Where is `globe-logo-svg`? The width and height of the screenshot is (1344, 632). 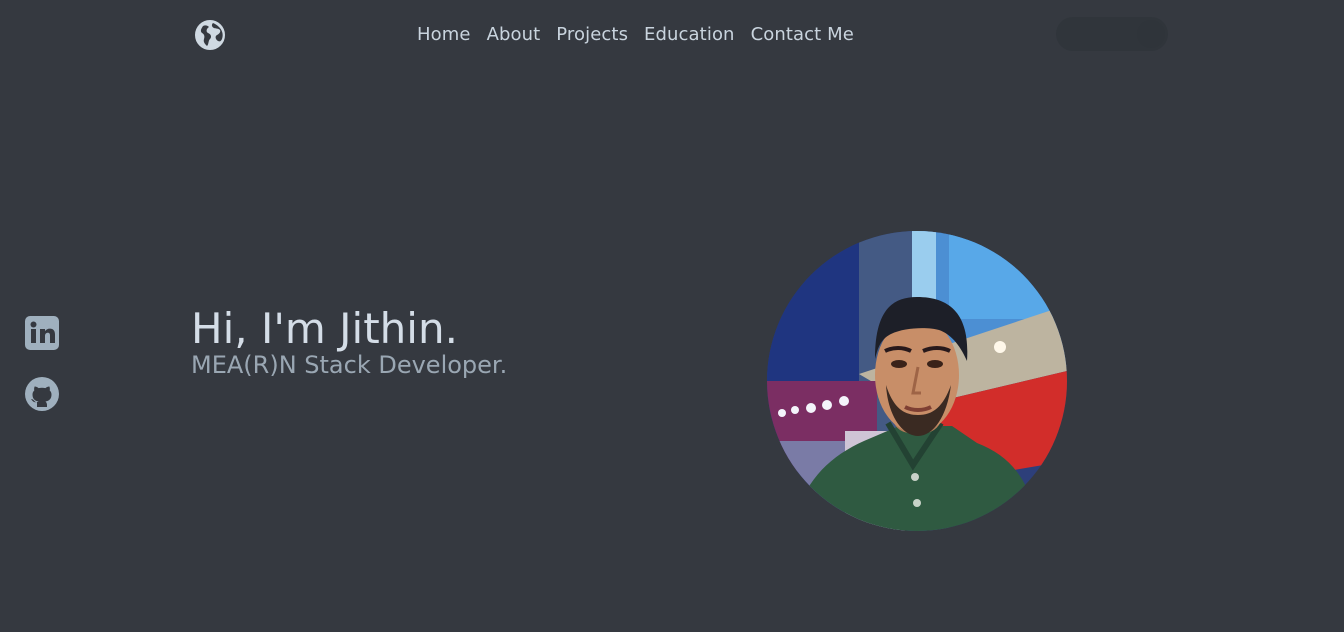
globe-logo-svg is located at coordinates (210, 35).